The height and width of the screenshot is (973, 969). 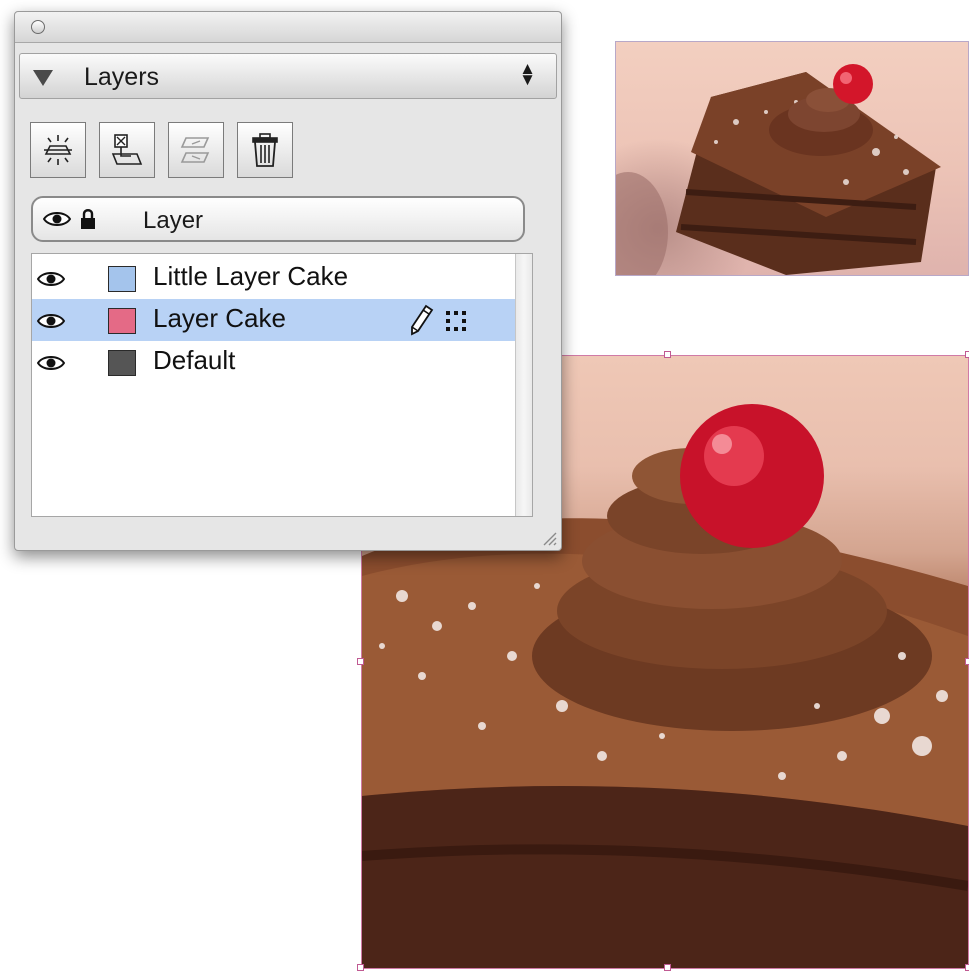 I want to click on disclosure-triangle-icon, so click(x=43, y=78).